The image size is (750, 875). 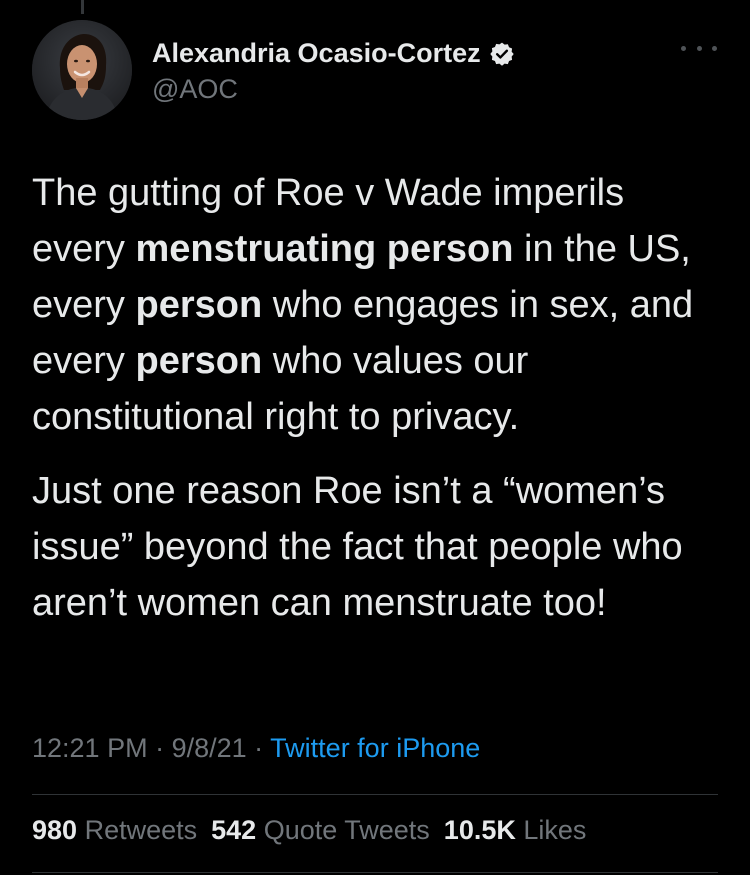 I want to click on quote-tweets-stat: 542 Quote Tweets, so click(x=320, y=830).